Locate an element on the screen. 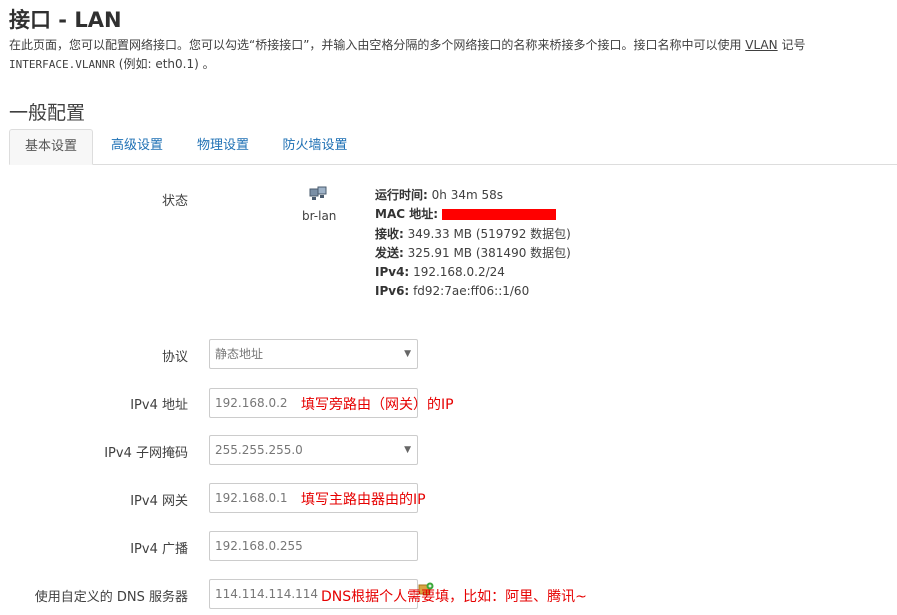  netmask-value: 255.255.255.0 is located at coordinates (259, 450).